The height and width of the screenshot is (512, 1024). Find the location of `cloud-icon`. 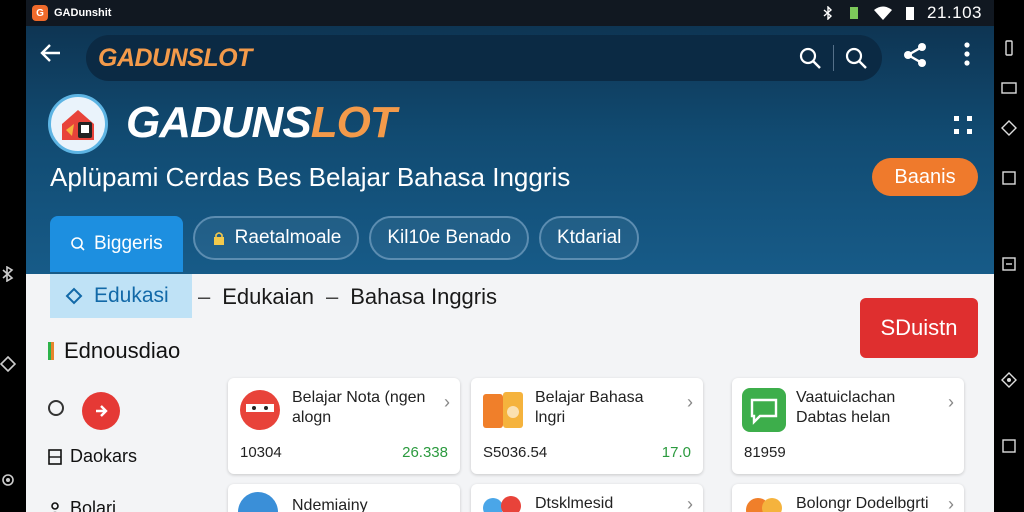

cloud-icon is located at coordinates (503, 501).